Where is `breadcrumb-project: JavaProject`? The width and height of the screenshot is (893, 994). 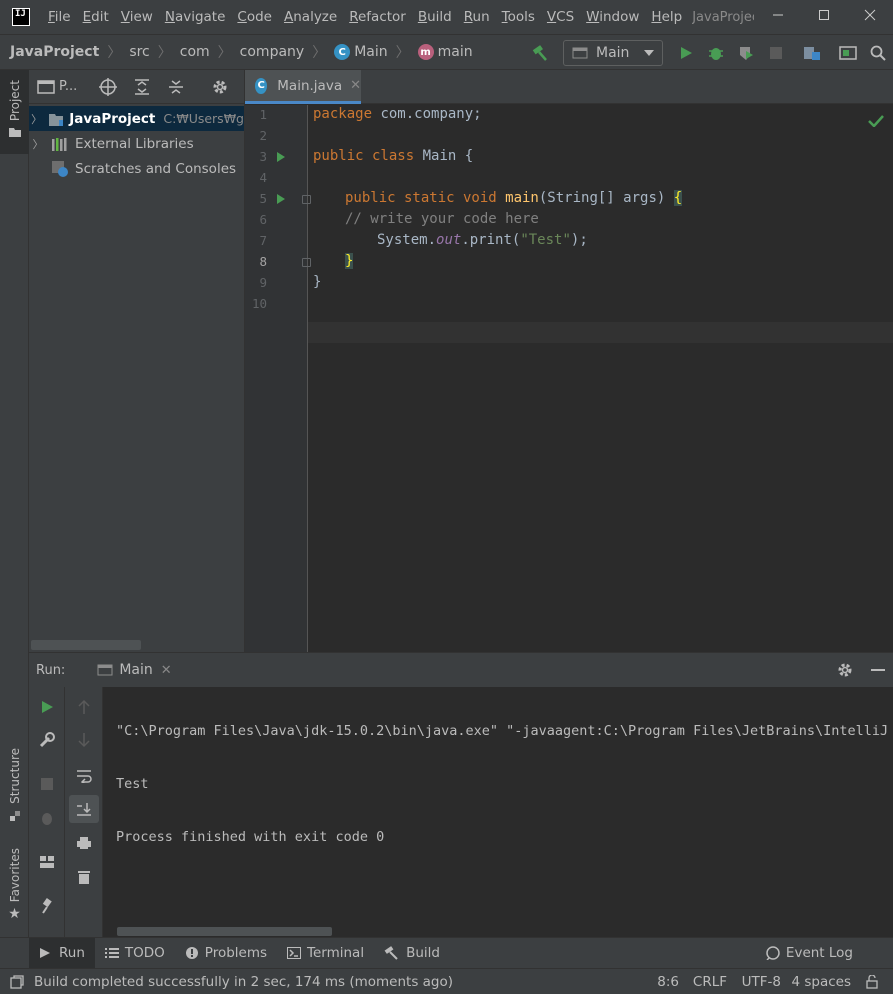
breadcrumb-project: JavaProject is located at coordinates (54, 52).